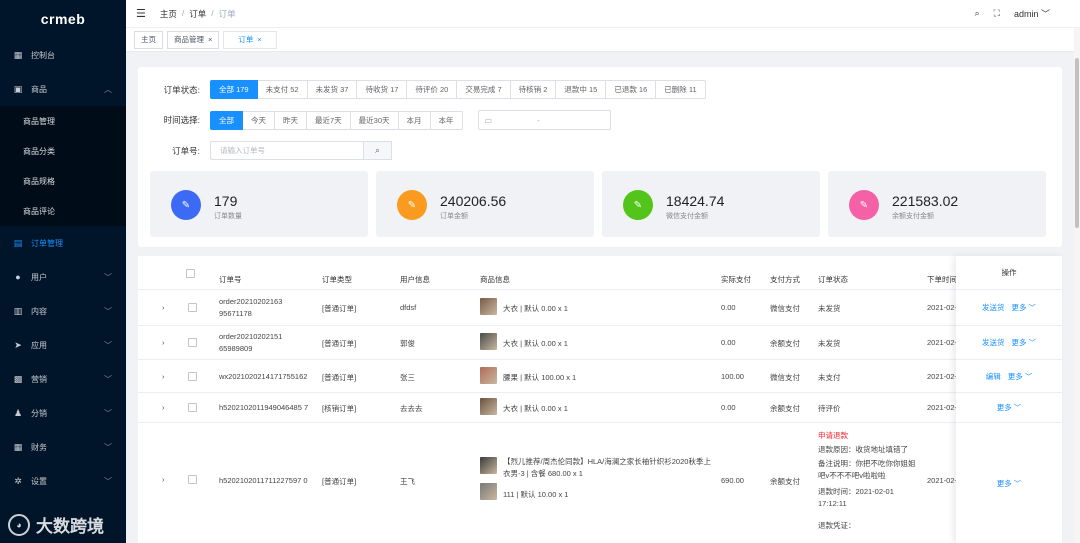 This screenshot has height=543, width=1080. Describe the element at coordinates (681, 89) in the screenshot. I see `status-option: 已删除 11` at that location.